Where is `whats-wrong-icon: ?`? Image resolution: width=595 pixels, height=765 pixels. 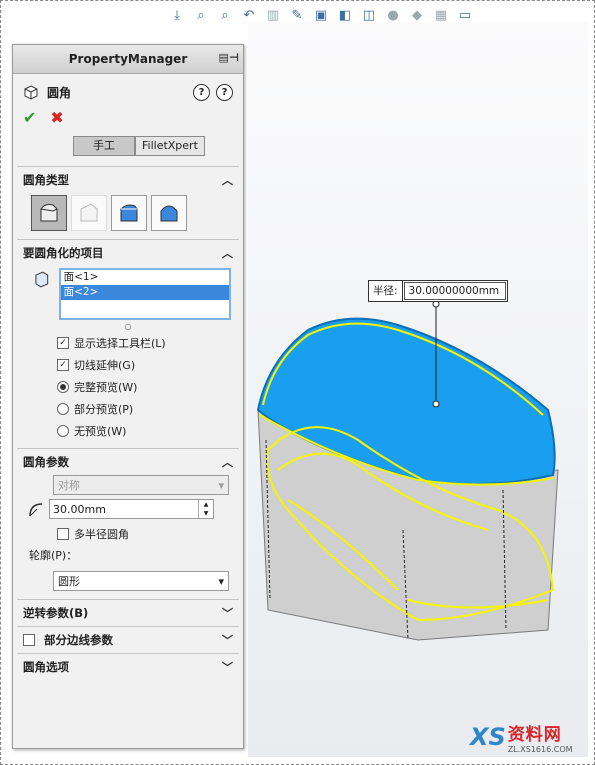
whats-wrong-icon: ? is located at coordinates (201, 92).